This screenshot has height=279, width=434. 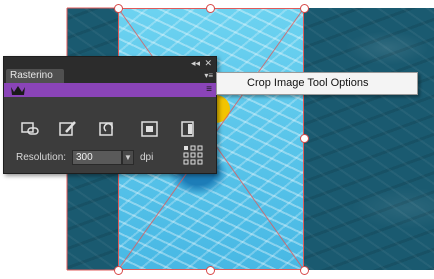 I want to click on resolution-dropdown-button: ▼, so click(x=128, y=157).